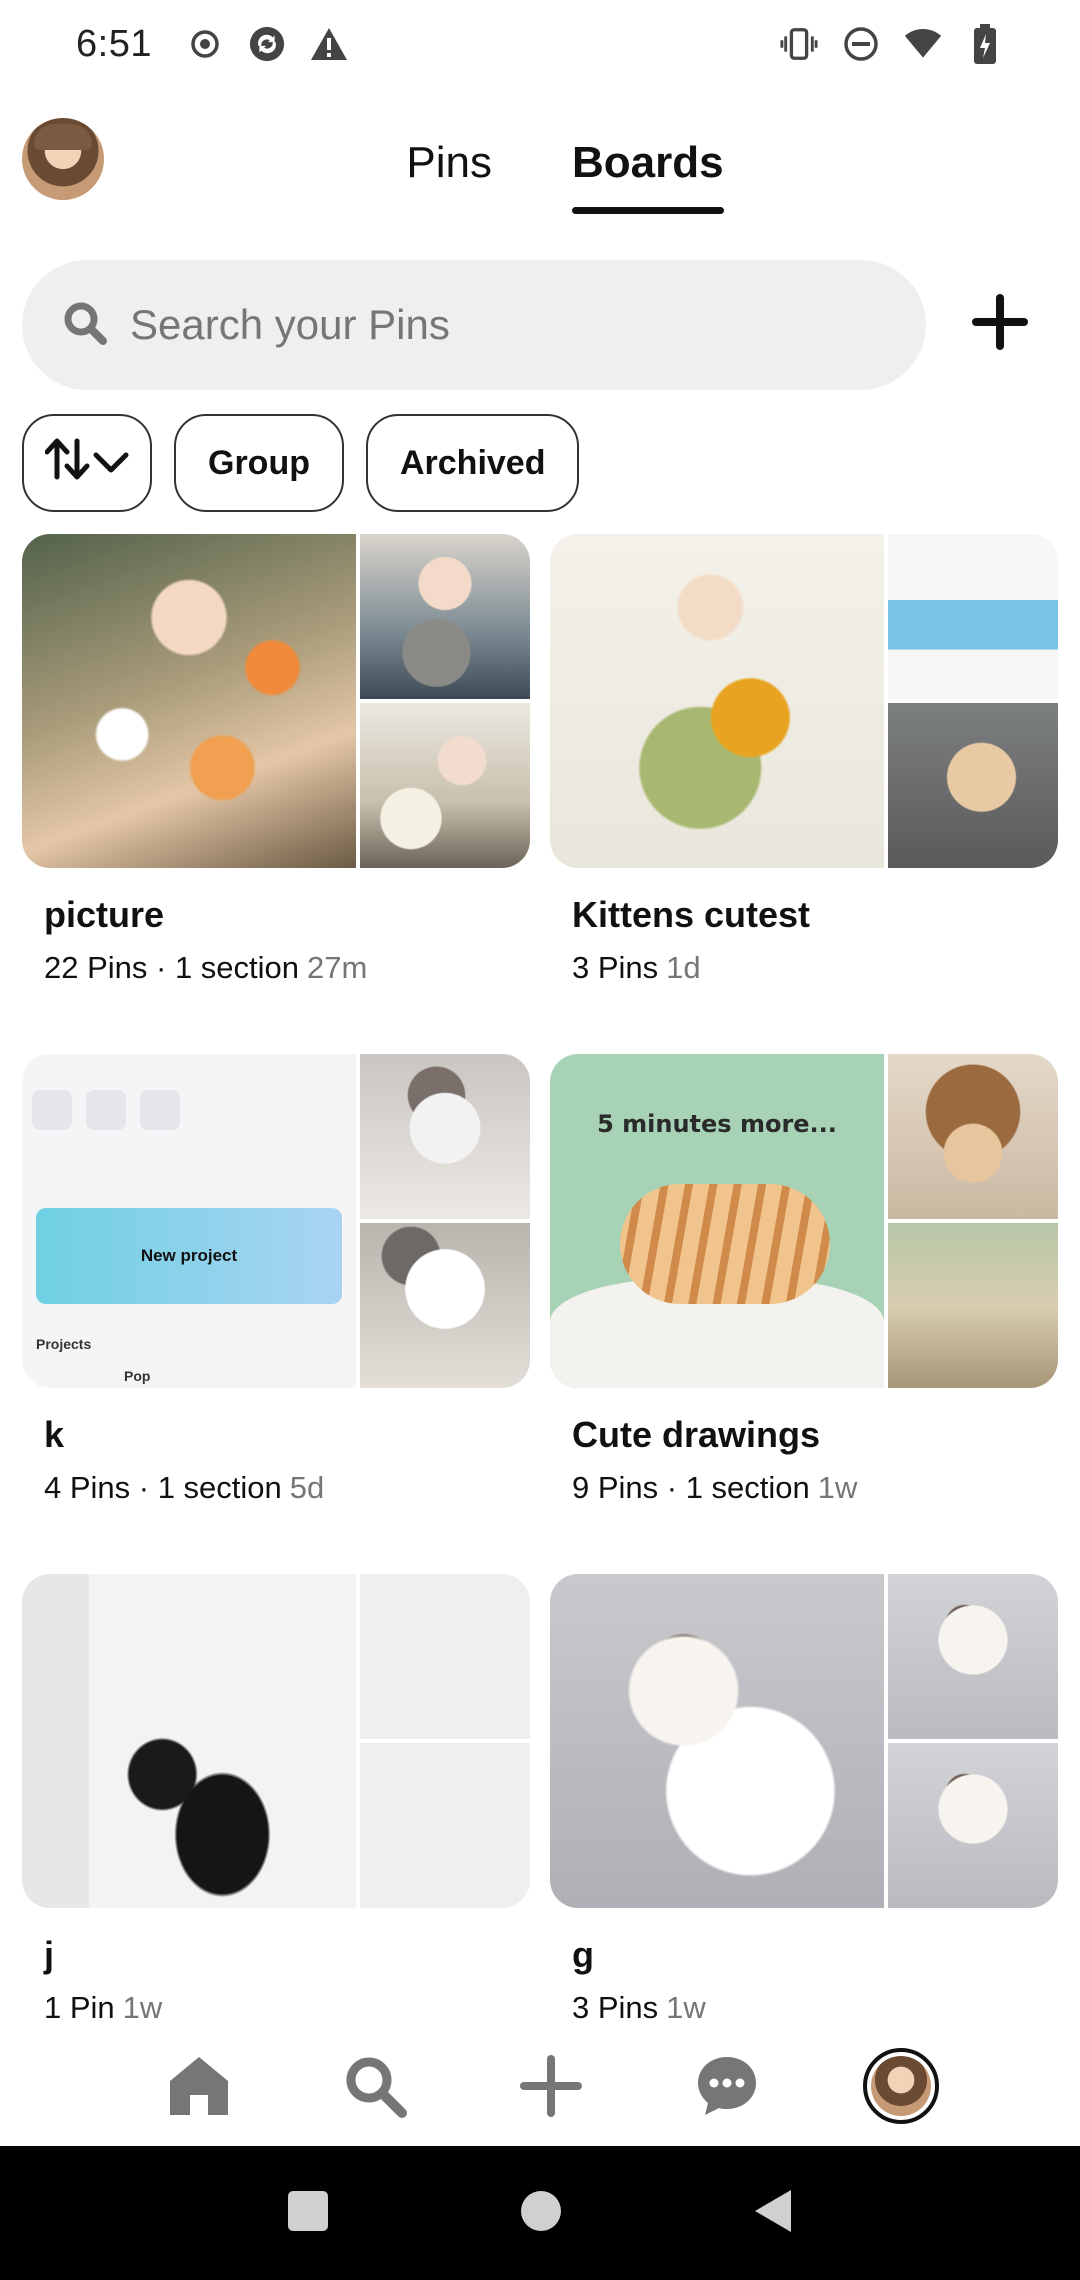 The image size is (1080, 2280). What do you see at coordinates (445, 785) in the screenshot?
I see `pin-image-girl` at bounding box center [445, 785].